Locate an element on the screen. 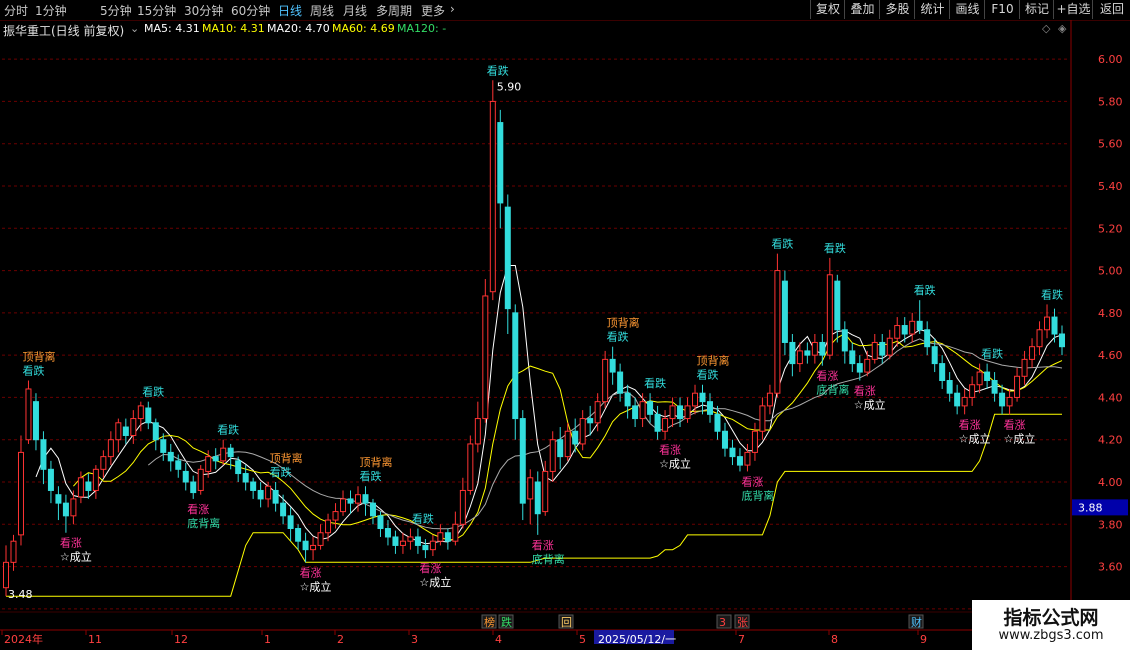 The image size is (1130, 650). y-tick-label: 5.60 is located at coordinates (1110, 144).